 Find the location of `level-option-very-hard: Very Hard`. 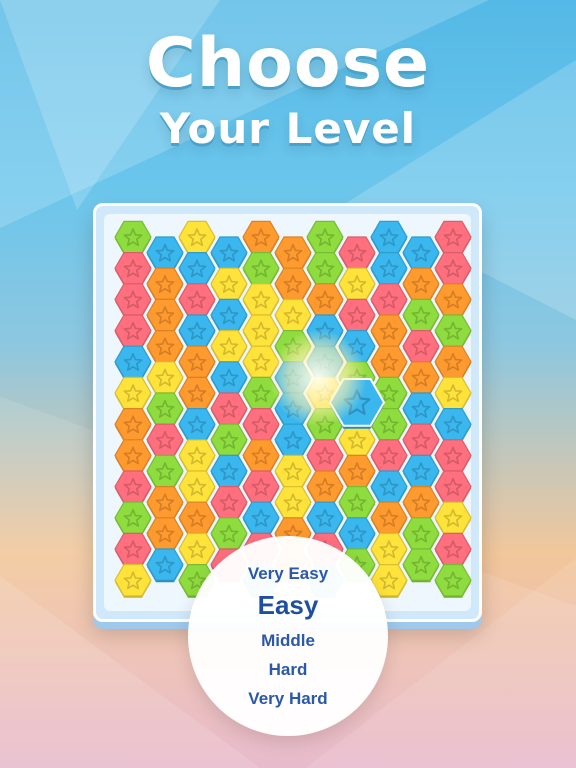

level-option-very-hard: Very Hard is located at coordinates (288, 699).